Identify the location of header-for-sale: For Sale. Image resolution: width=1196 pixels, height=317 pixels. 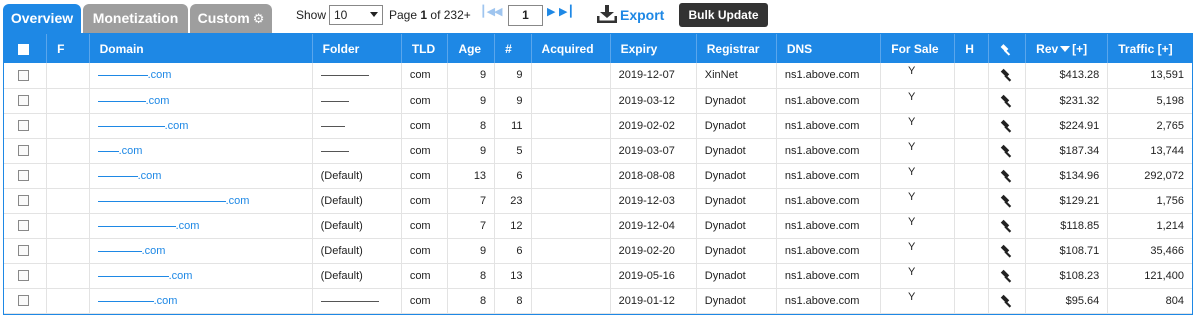
(918, 48).